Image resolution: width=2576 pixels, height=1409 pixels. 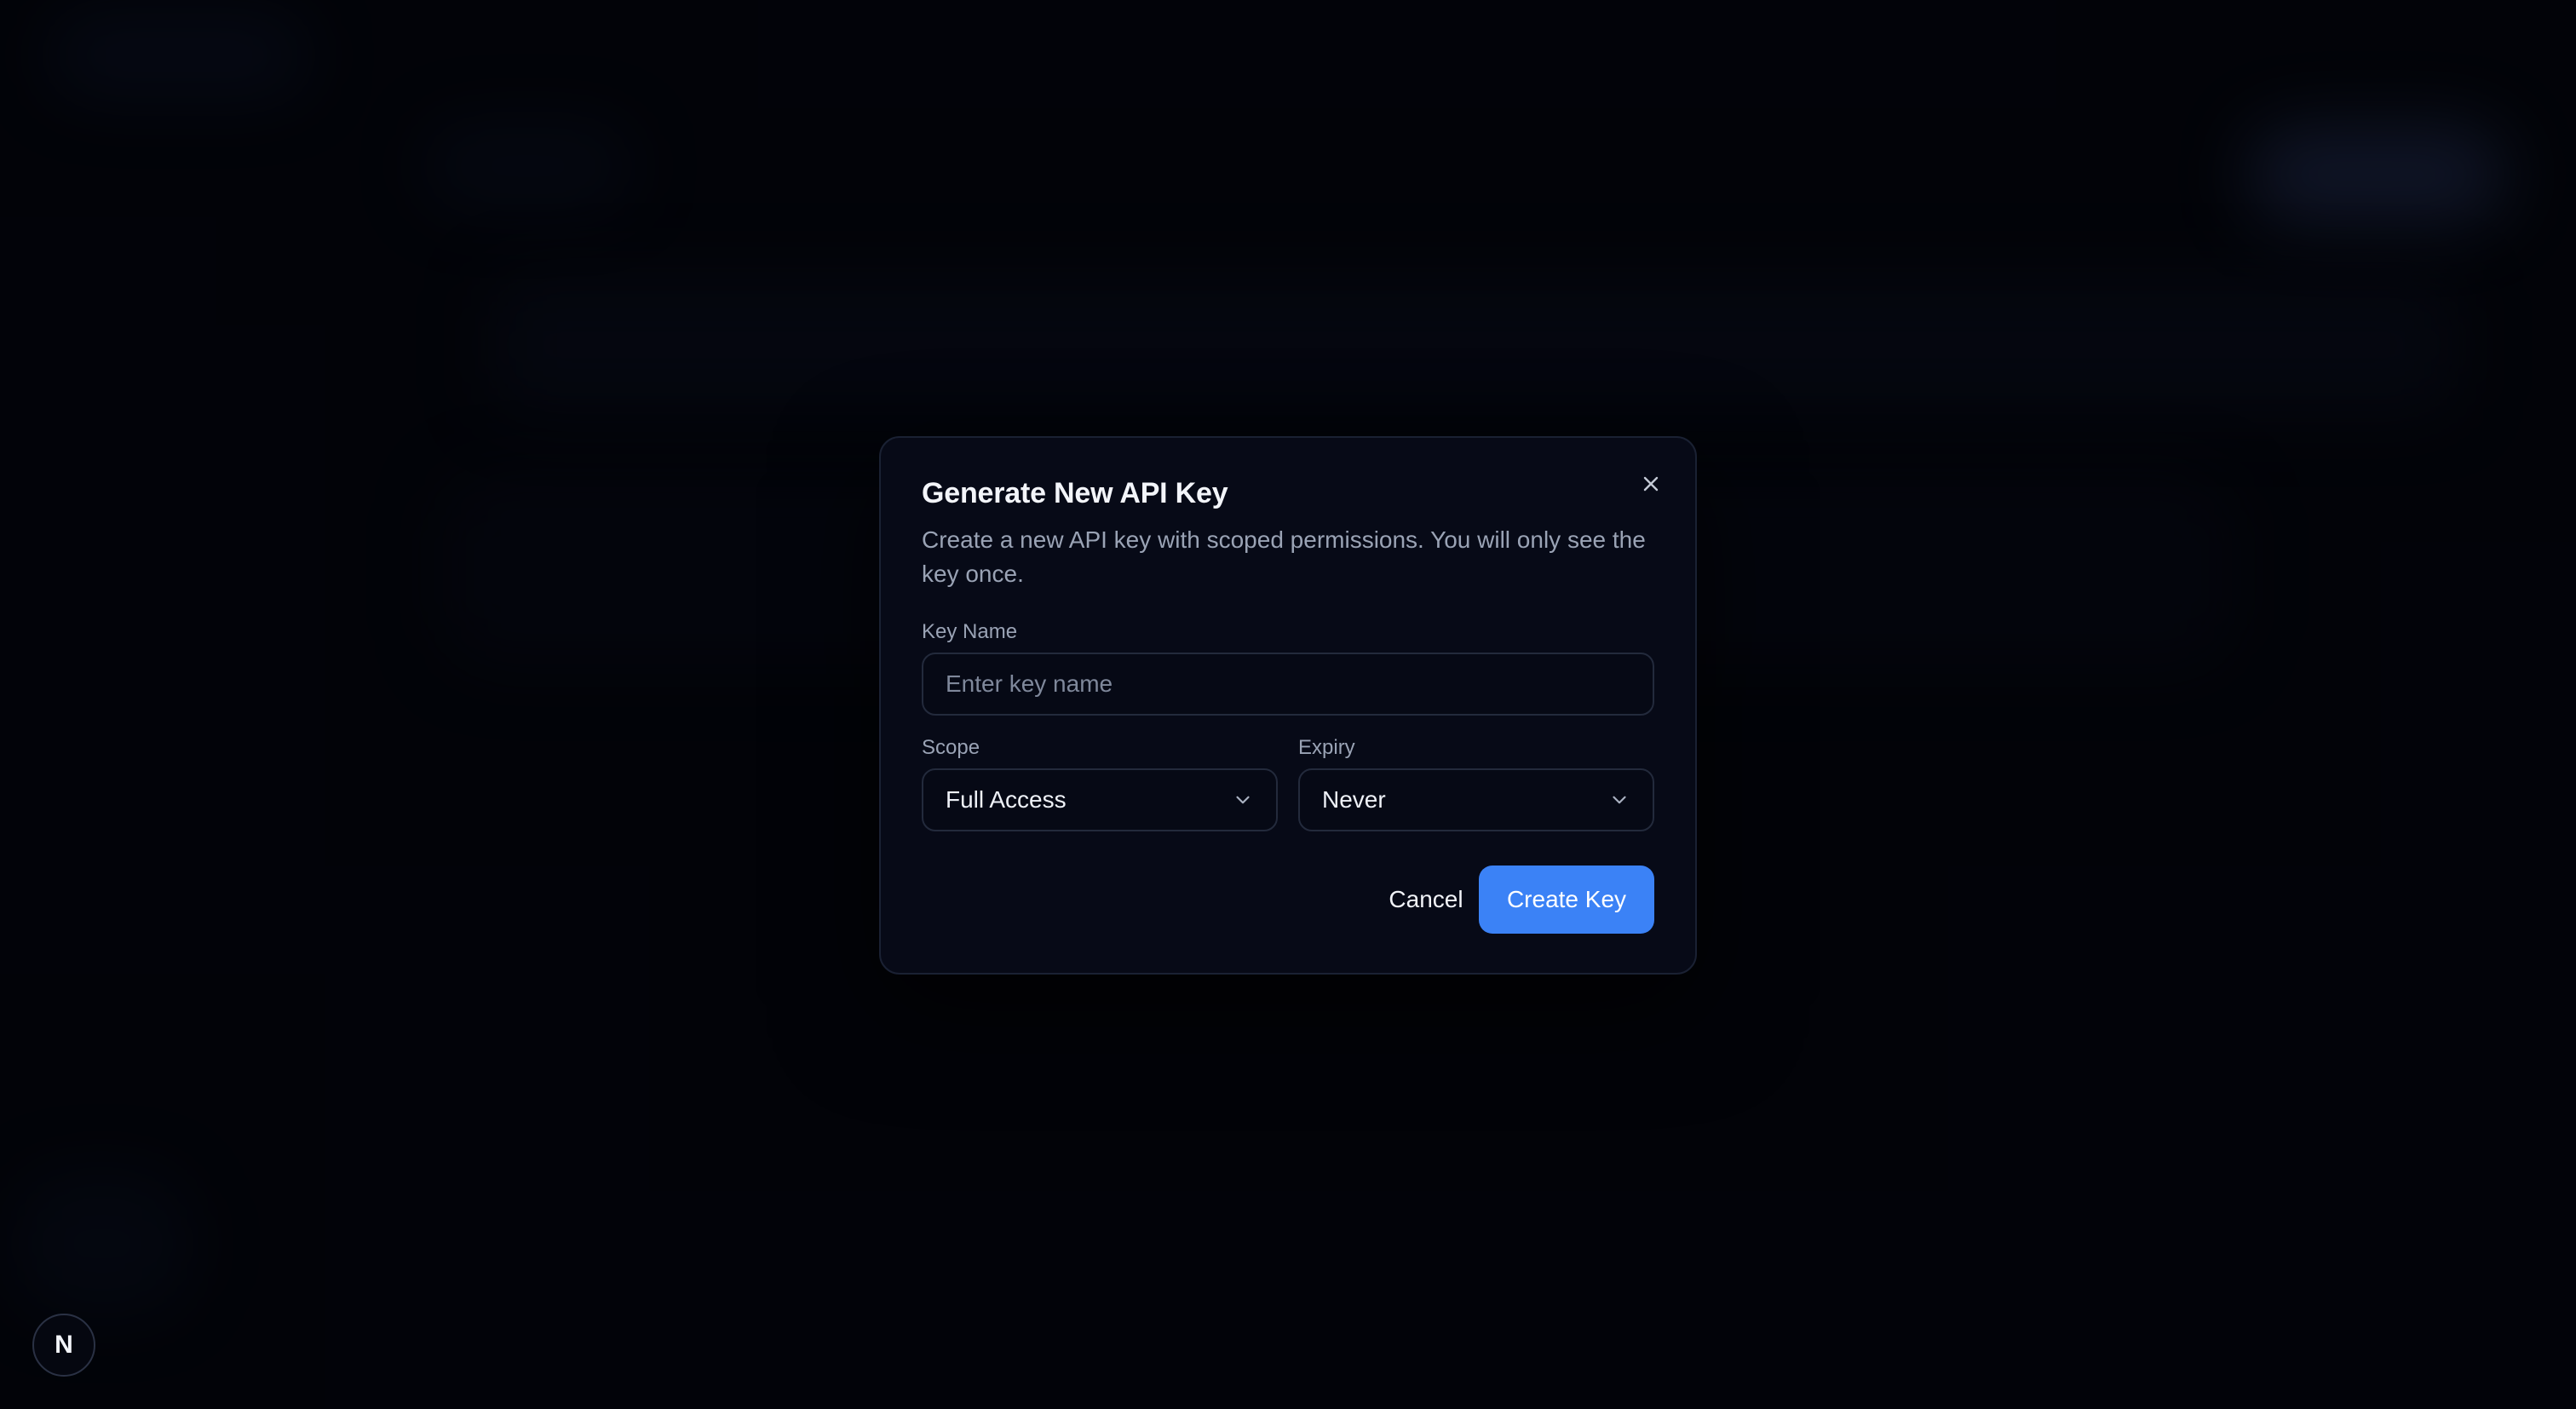 I want to click on scope-selected-value: Full Access, so click(x=1007, y=799).